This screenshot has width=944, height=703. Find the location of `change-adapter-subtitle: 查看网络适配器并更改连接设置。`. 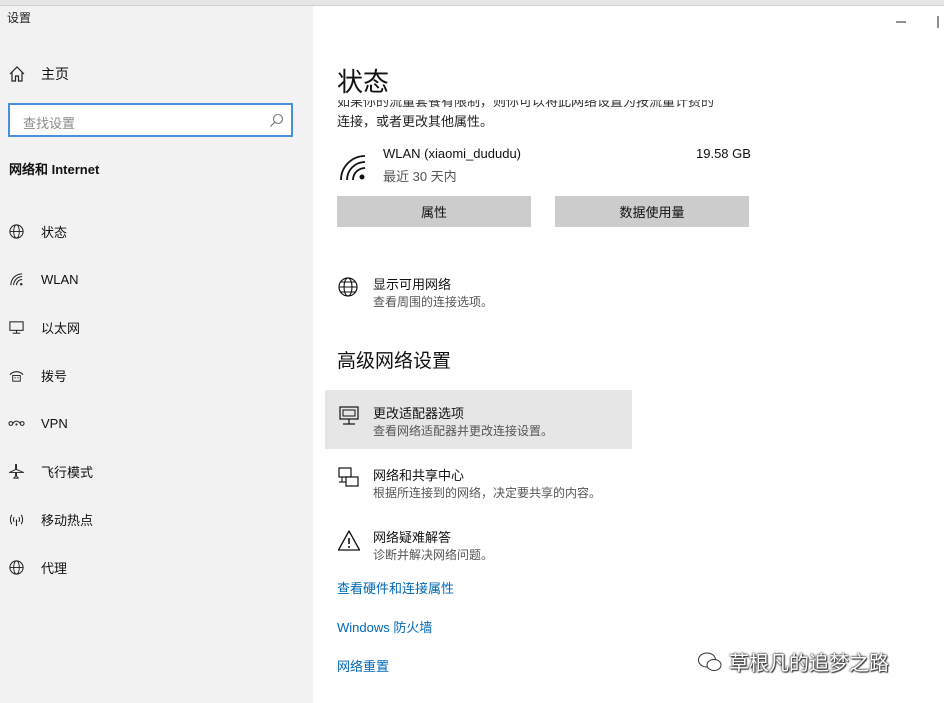

change-adapter-subtitle: 查看网络适配器并更改连接设置。 is located at coordinates (463, 431).